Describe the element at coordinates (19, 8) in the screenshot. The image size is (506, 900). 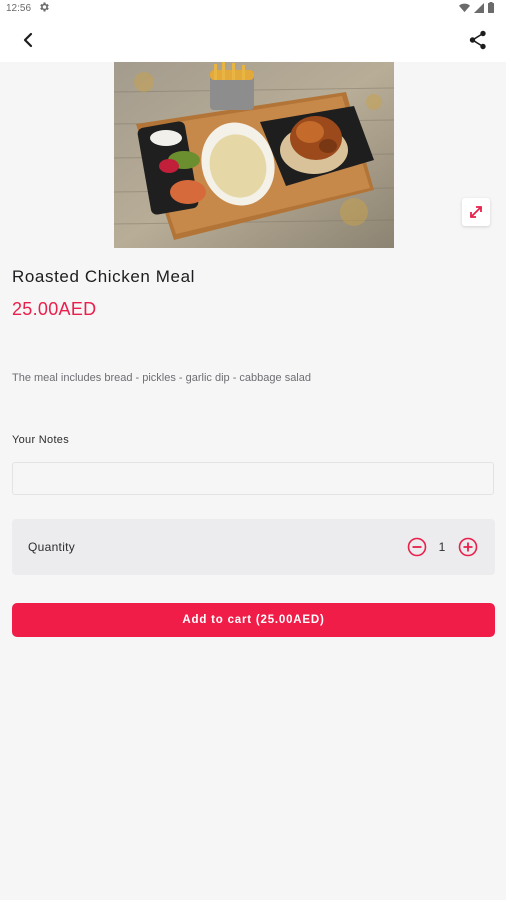
I see `status-time: 12:56` at that location.